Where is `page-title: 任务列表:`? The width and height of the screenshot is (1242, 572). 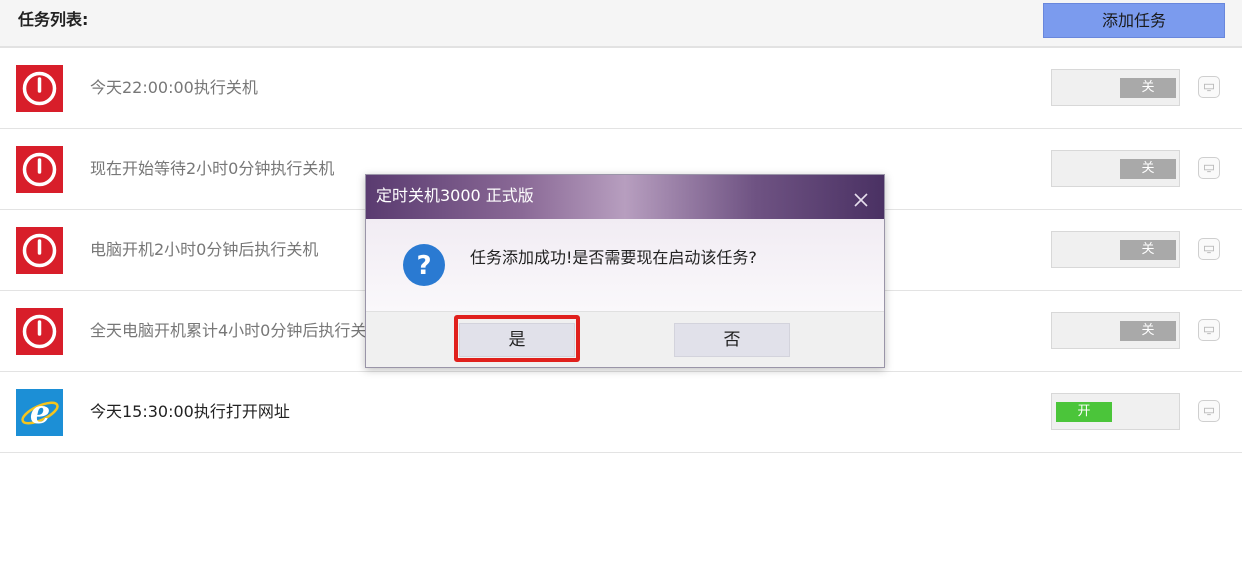 page-title: 任务列表: is located at coordinates (53, 19).